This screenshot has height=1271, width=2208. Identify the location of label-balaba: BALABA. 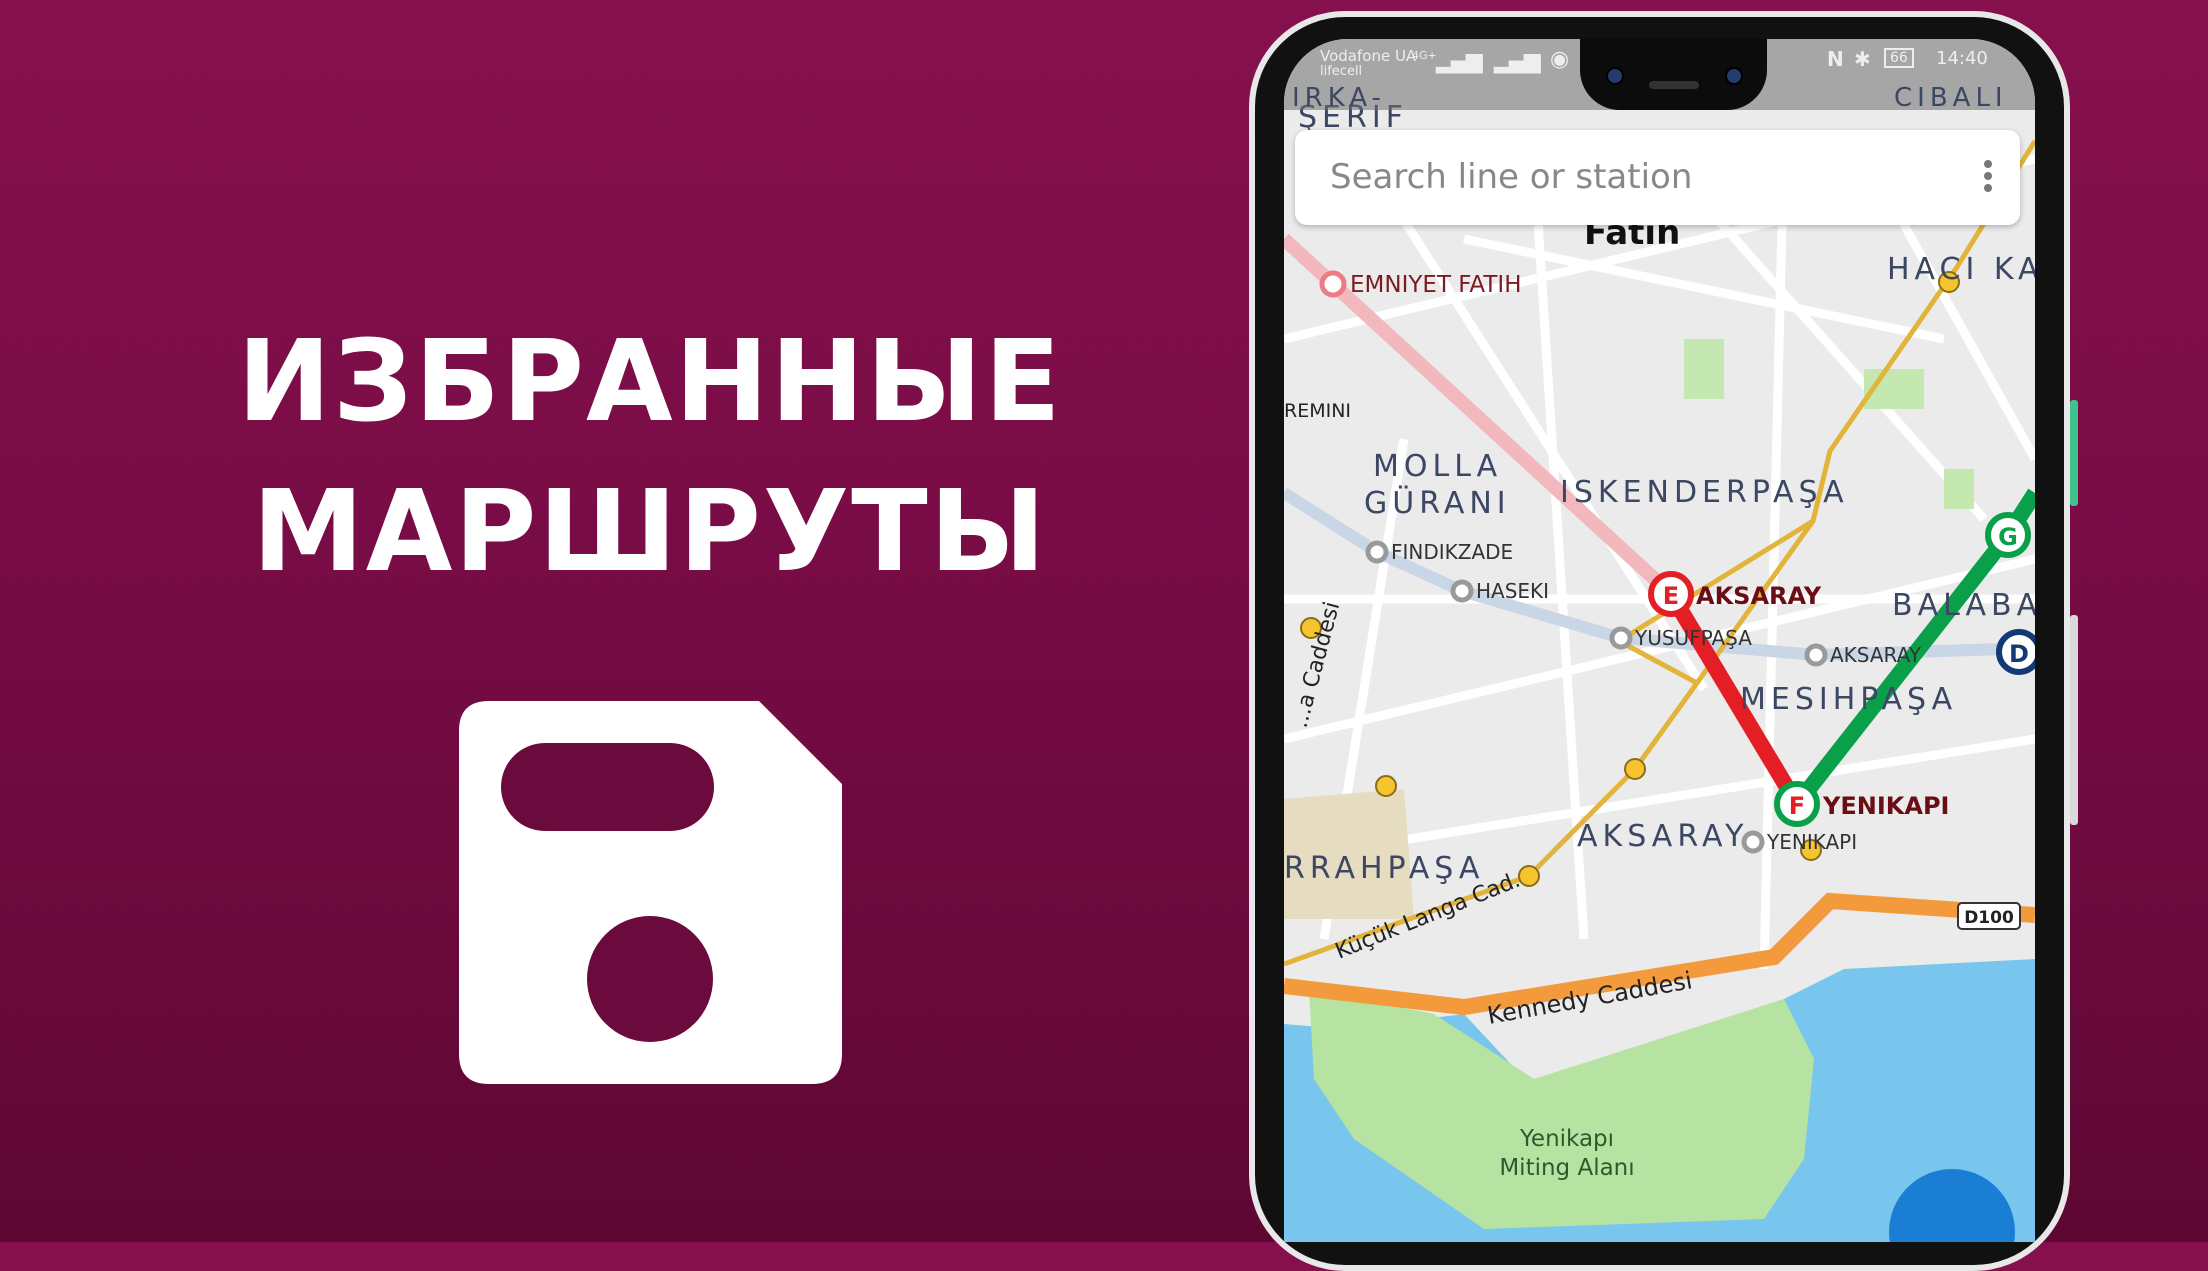
(1963, 605).